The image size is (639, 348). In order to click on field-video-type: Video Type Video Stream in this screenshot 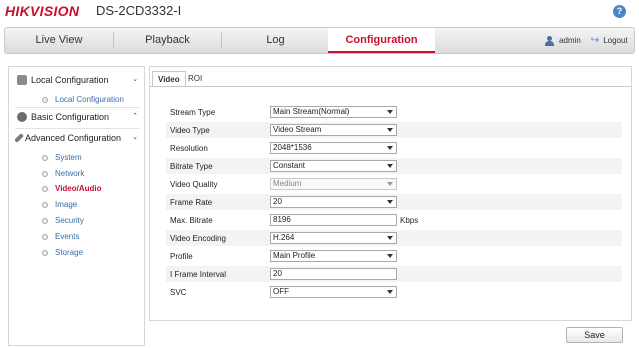, I will do `click(394, 130)`.